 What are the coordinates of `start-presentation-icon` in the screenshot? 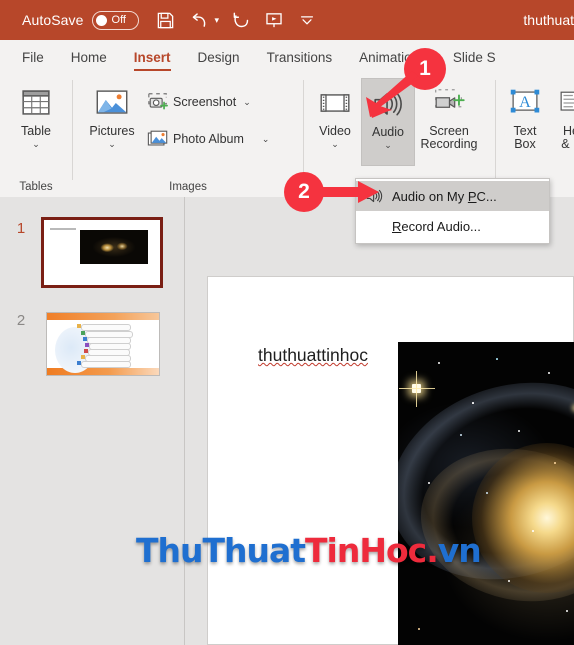 It's located at (274, 20).